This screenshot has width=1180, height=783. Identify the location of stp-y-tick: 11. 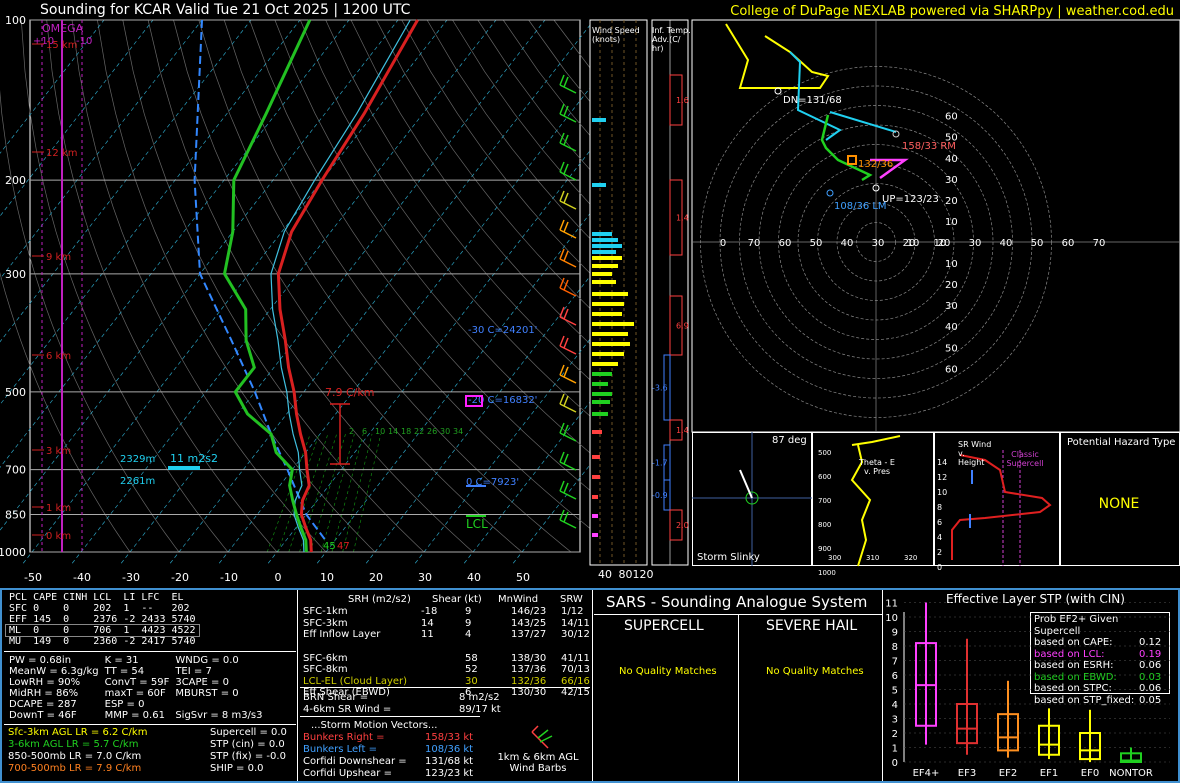
(891, 604).